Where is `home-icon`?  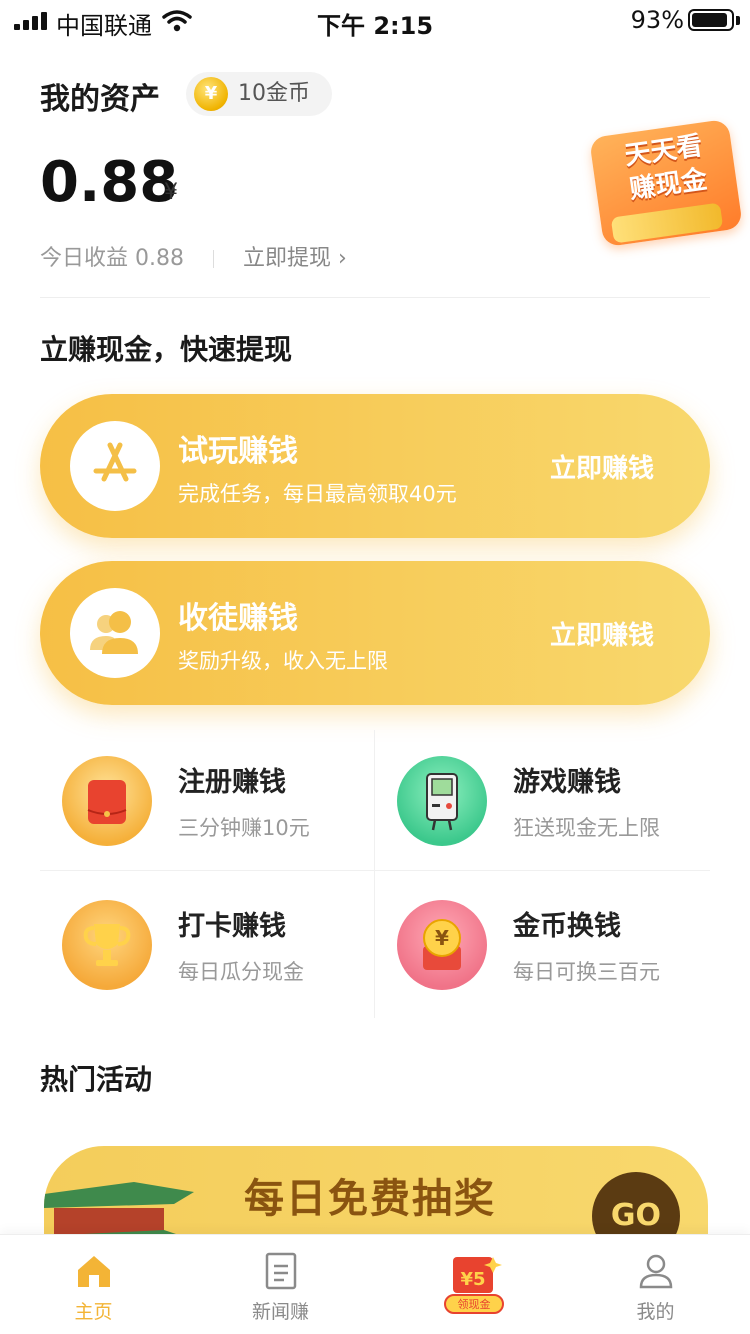 home-icon is located at coordinates (94, 1271).